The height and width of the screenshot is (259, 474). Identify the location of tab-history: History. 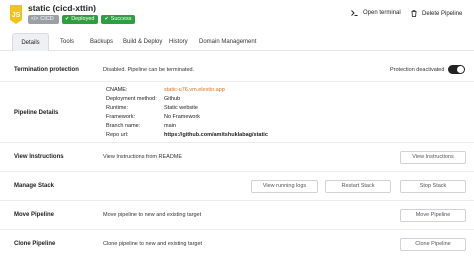
(178, 42).